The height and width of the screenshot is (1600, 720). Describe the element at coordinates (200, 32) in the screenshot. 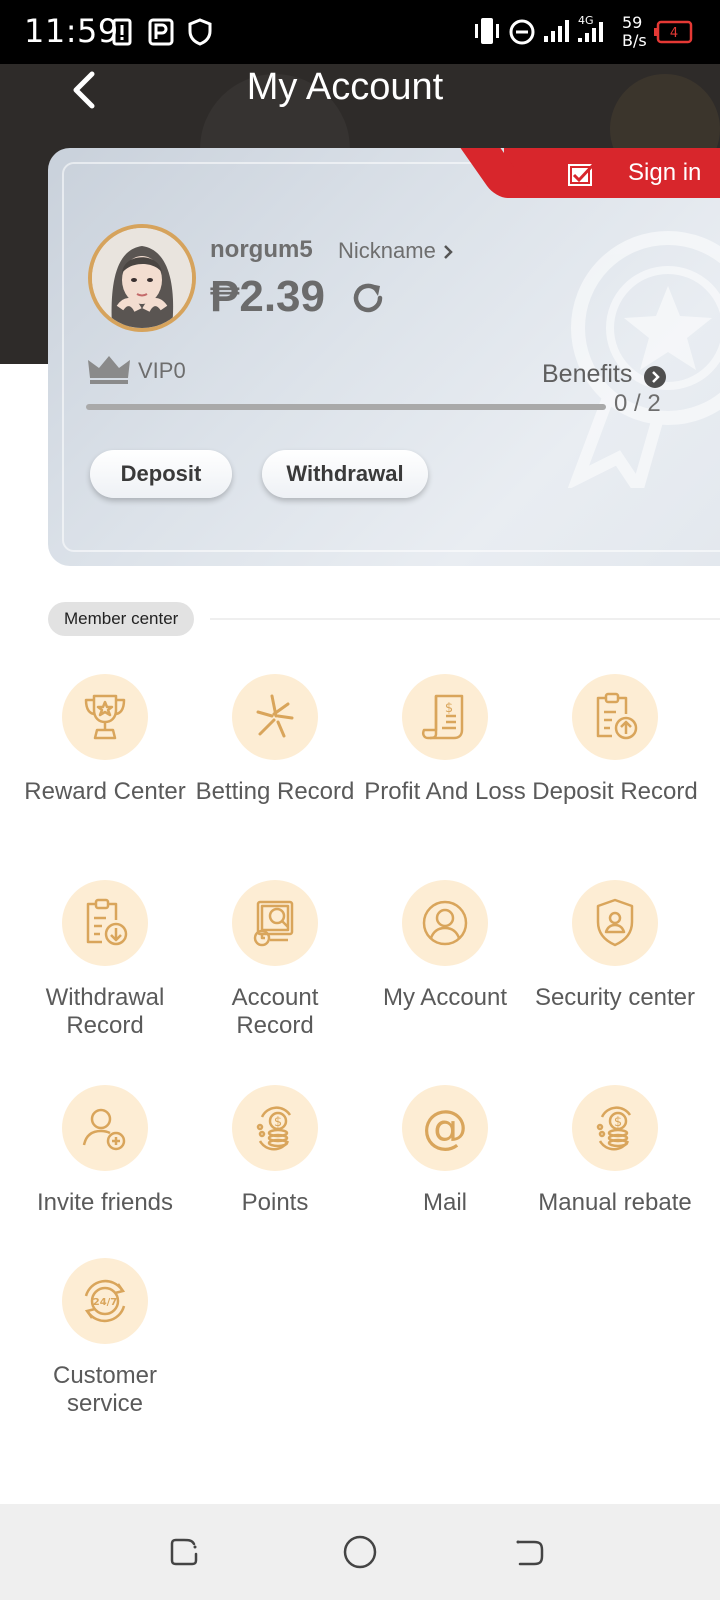

I see `shield-icon` at that location.